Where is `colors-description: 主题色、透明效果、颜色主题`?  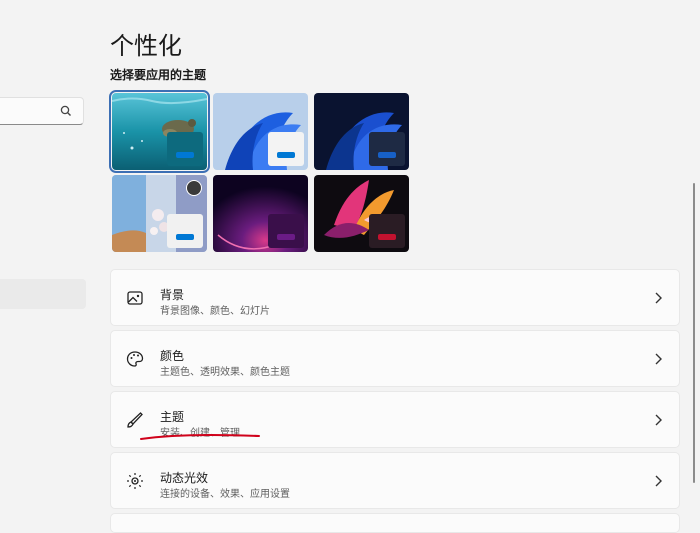
colors-description: 主题色、透明效果、颜色主题 is located at coordinates (225, 372).